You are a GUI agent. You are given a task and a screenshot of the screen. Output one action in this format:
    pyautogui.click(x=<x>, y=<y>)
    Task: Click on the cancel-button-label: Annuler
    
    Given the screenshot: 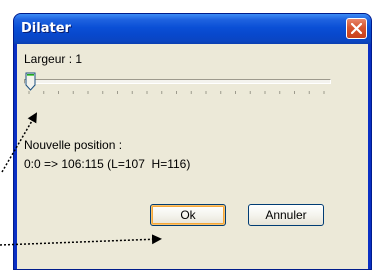 What is the action you would take?
    pyautogui.click(x=286, y=215)
    